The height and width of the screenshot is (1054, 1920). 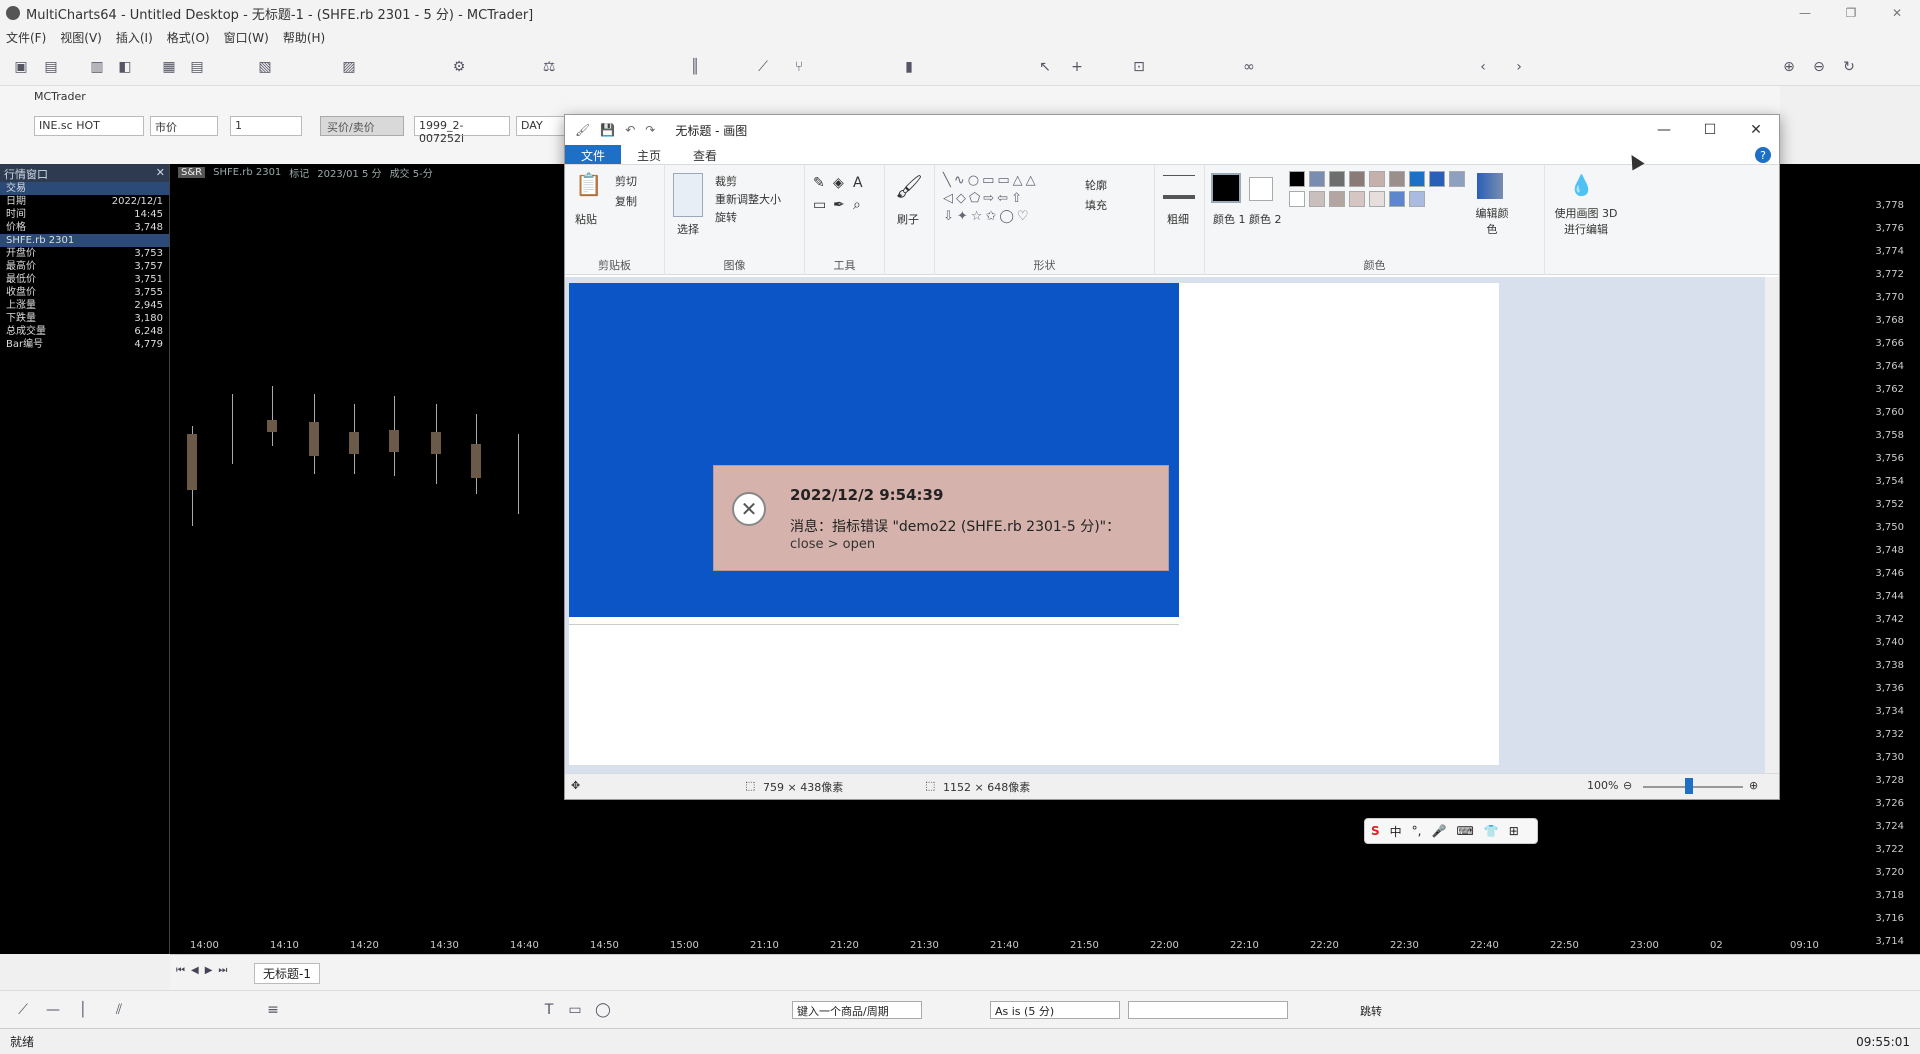 What do you see at coordinates (688, 229) in the screenshot?
I see `select-button: 选择` at bounding box center [688, 229].